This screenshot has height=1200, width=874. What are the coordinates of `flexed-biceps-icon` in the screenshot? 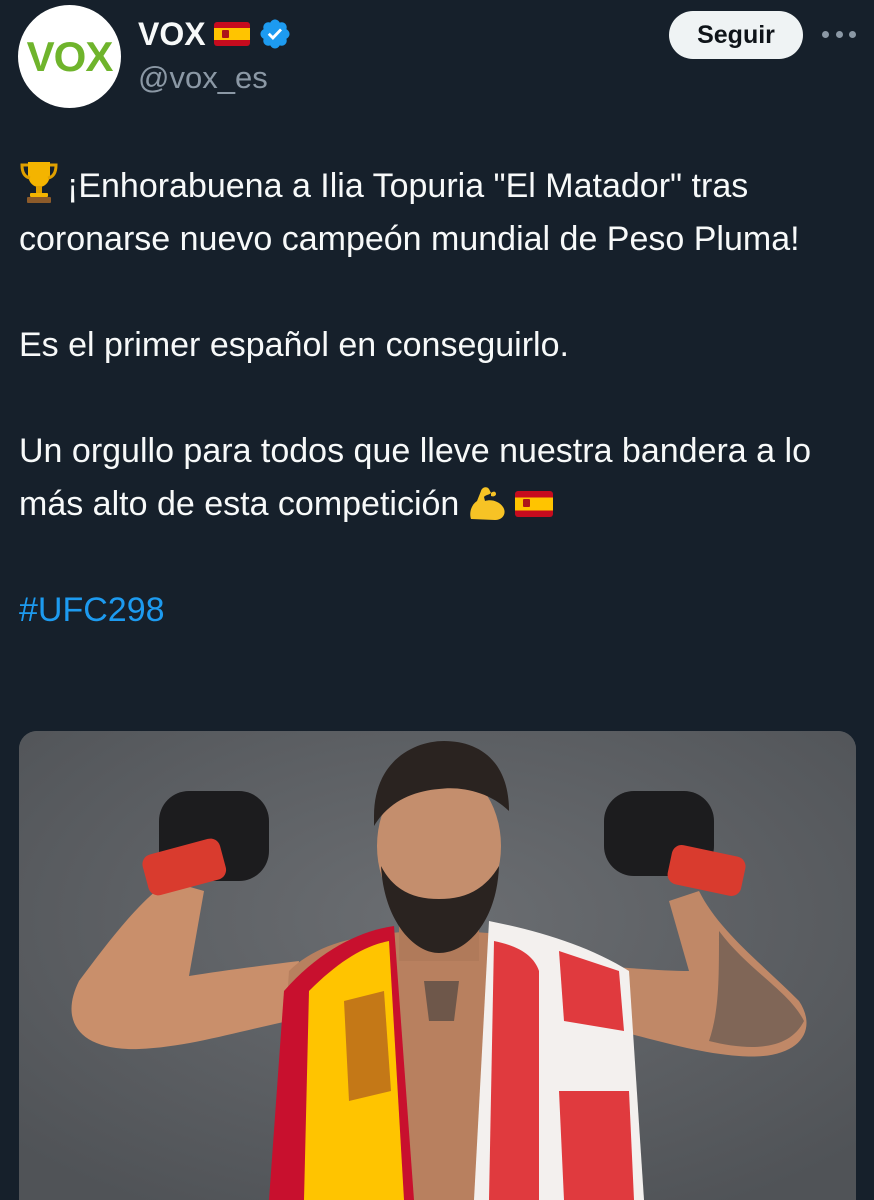 It's located at (487, 503).